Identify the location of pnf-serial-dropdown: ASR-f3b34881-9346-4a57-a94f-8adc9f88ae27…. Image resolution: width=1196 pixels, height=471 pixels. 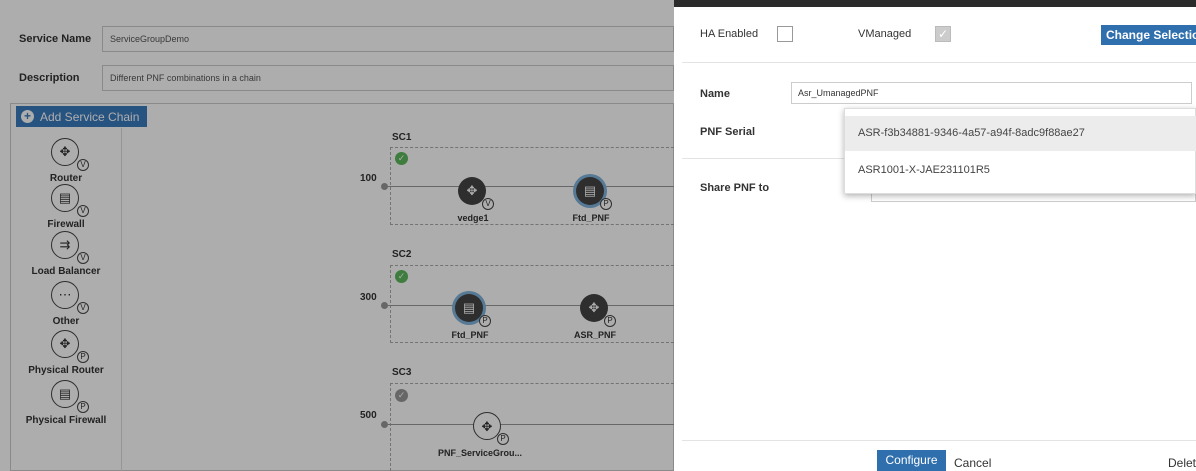
(1020, 151).